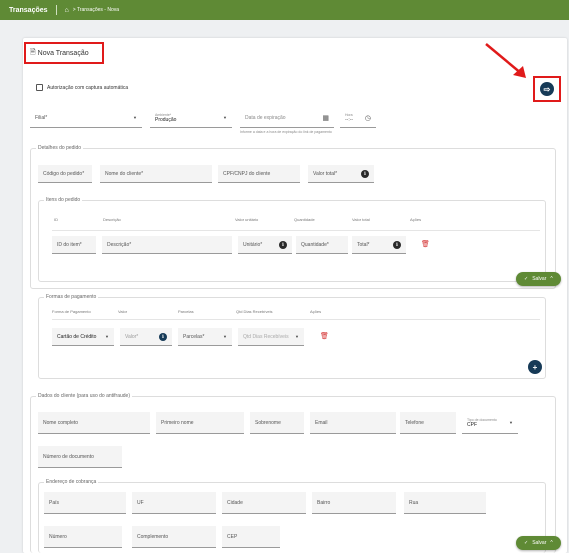 The width and height of the screenshot is (569, 553). Describe the element at coordinates (94, 423) in the screenshot. I see `full-name-input: Nome completo` at that location.